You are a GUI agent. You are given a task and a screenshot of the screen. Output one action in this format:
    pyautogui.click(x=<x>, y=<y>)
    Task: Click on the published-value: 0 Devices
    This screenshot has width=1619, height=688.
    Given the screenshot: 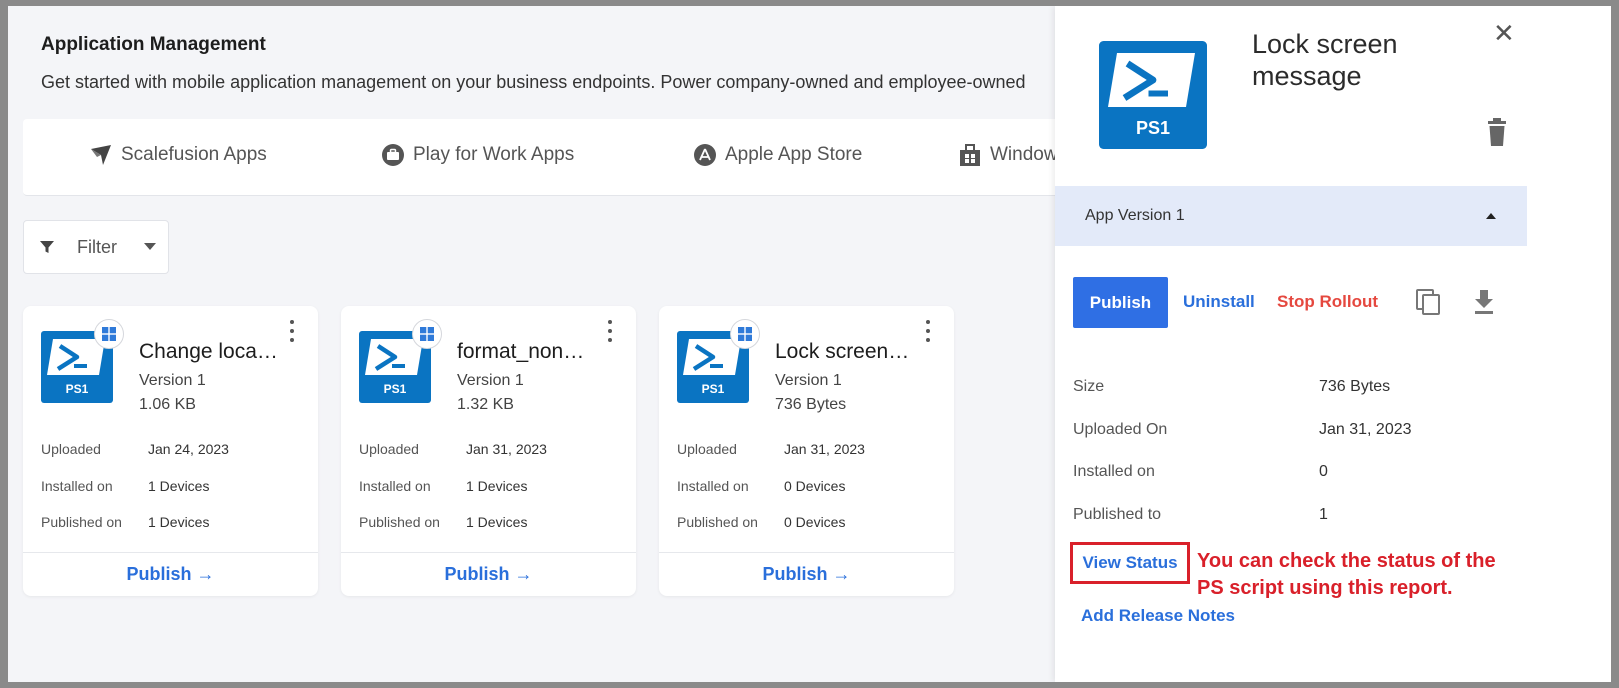 What is the action you would take?
    pyautogui.click(x=815, y=522)
    